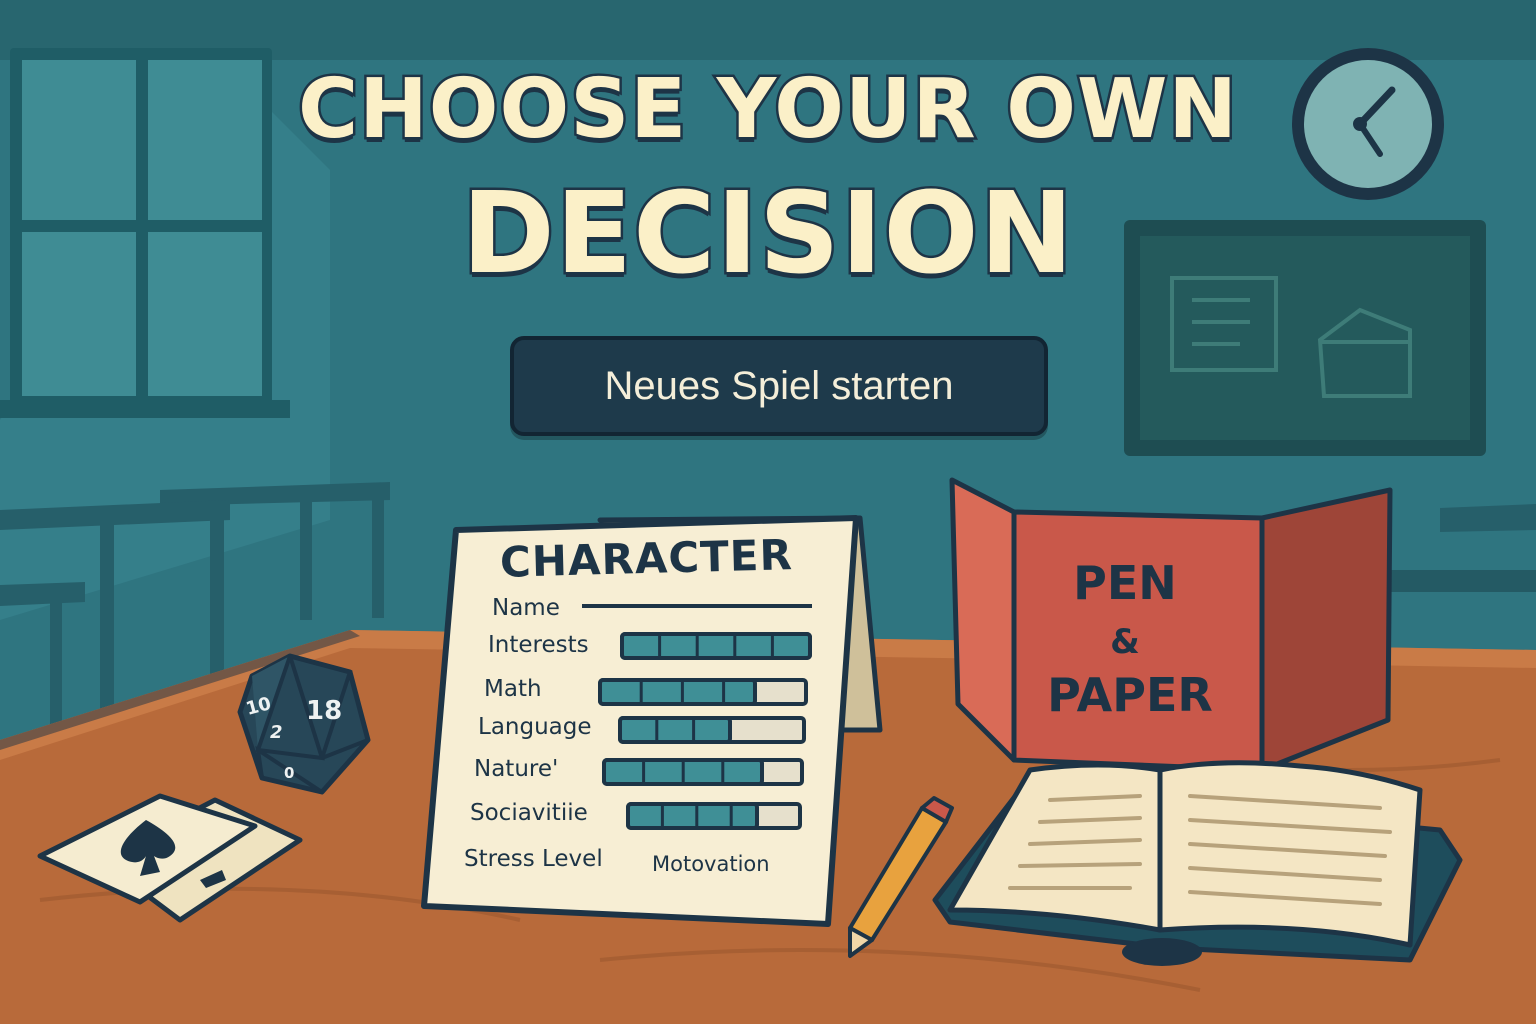  I want to click on dice-face-top: 18, so click(324, 711).